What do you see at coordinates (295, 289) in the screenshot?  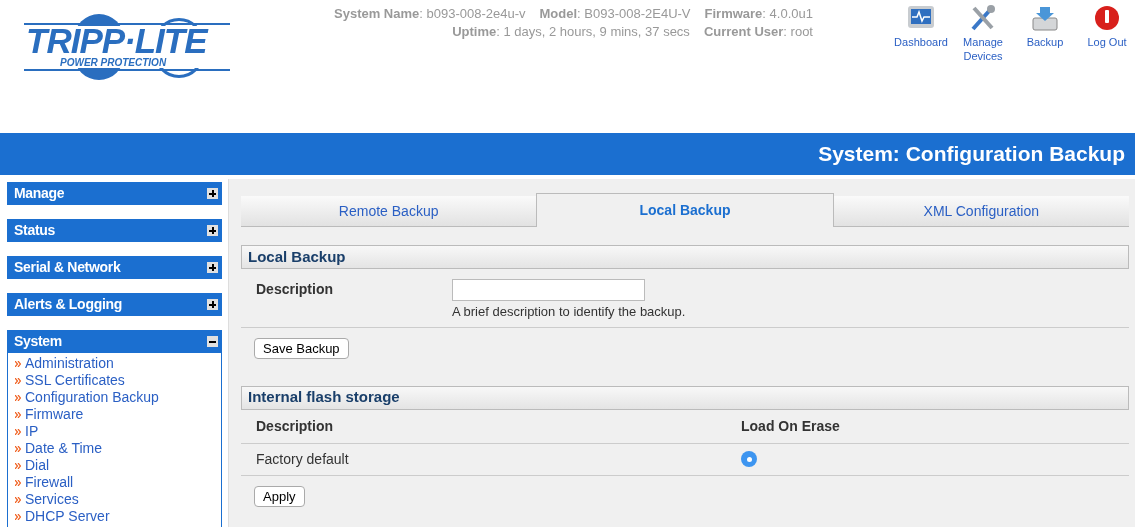 I see `field-label: Description` at bounding box center [295, 289].